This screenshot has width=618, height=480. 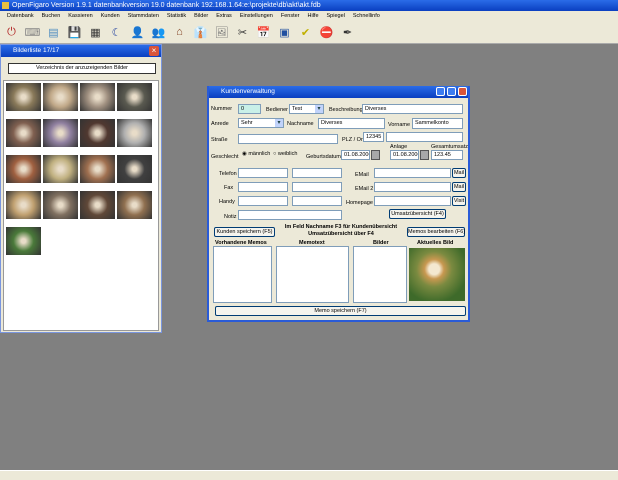 I want to click on keyboard-icon: ⌨, so click(x=32, y=32).